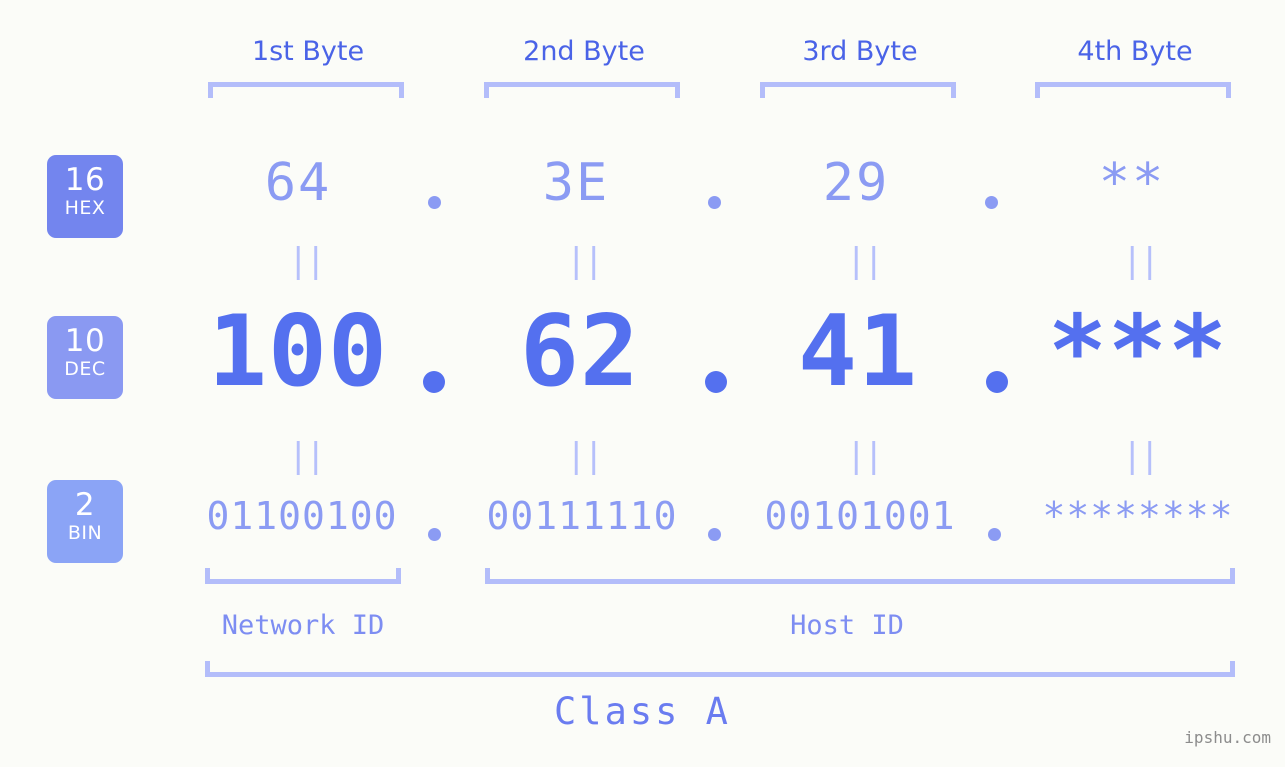  Describe the element at coordinates (865, 261) in the screenshot. I see `equals-icon-hex-dec-3: ||` at that location.